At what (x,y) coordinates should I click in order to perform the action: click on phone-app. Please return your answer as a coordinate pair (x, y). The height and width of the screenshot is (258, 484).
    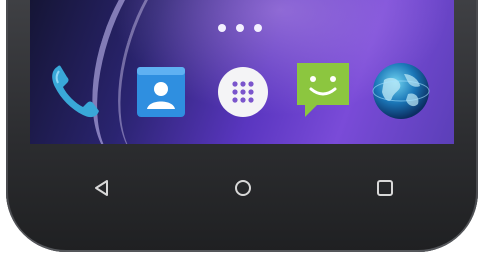
    Looking at the image, I should click on (75, 91).